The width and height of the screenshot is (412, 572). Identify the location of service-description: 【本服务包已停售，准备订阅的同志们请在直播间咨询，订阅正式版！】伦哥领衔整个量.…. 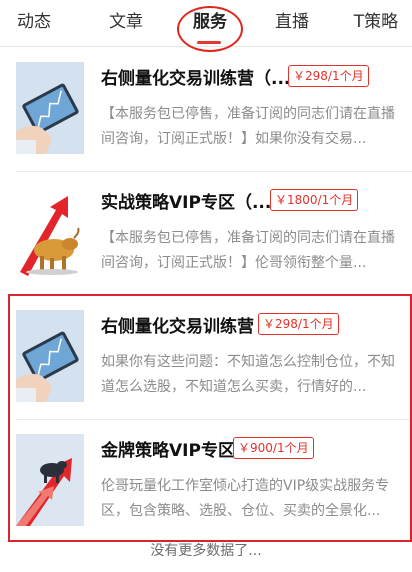
(248, 250).